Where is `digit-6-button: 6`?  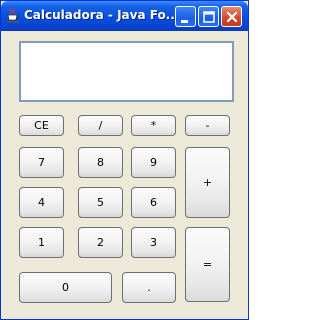 digit-6-button: 6 is located at coordinates (153, 202).